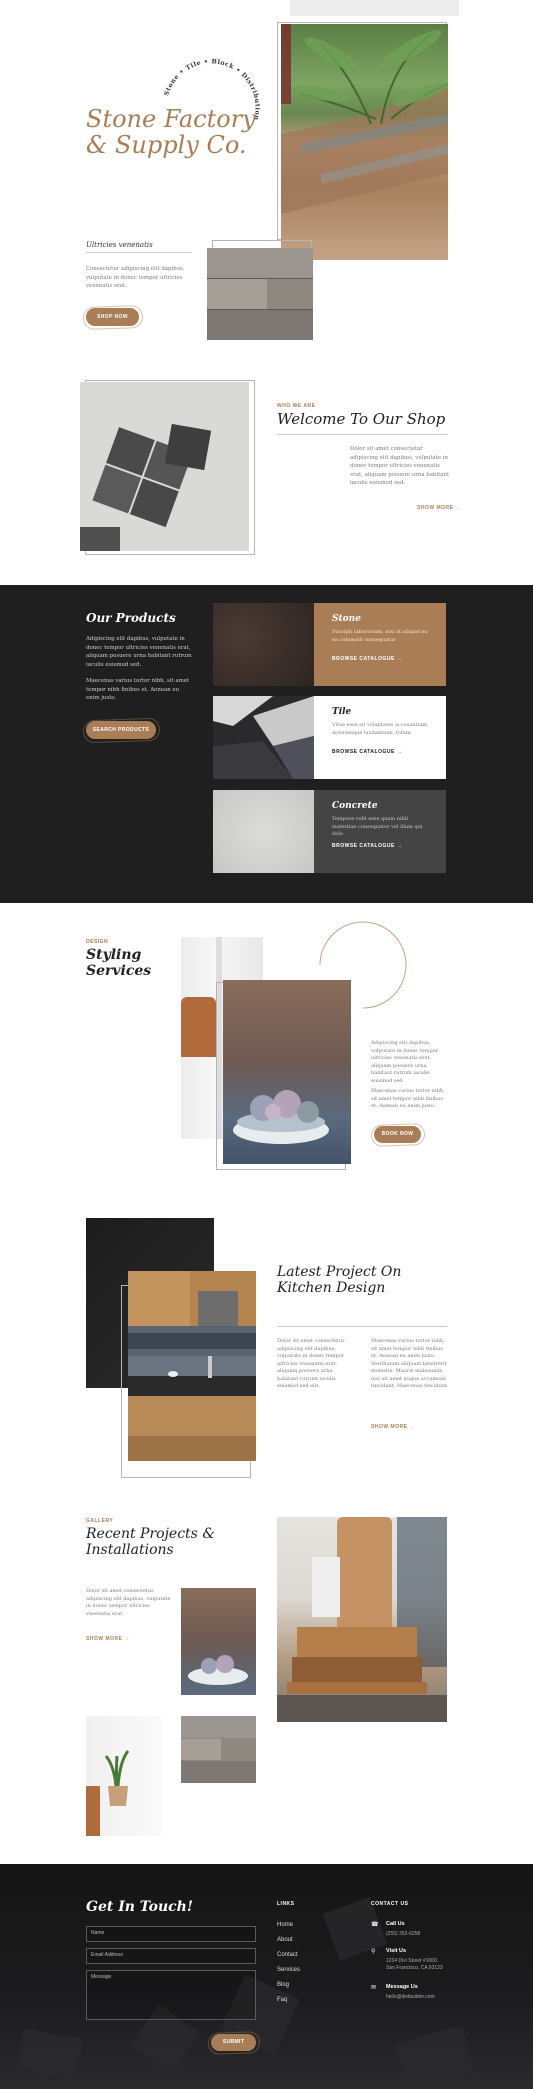 This screenshot has height=2089, width=533. Describe the element at coordinates (396, 1951) in the screenshot. I see `visit-label: Visit Us` at that location.